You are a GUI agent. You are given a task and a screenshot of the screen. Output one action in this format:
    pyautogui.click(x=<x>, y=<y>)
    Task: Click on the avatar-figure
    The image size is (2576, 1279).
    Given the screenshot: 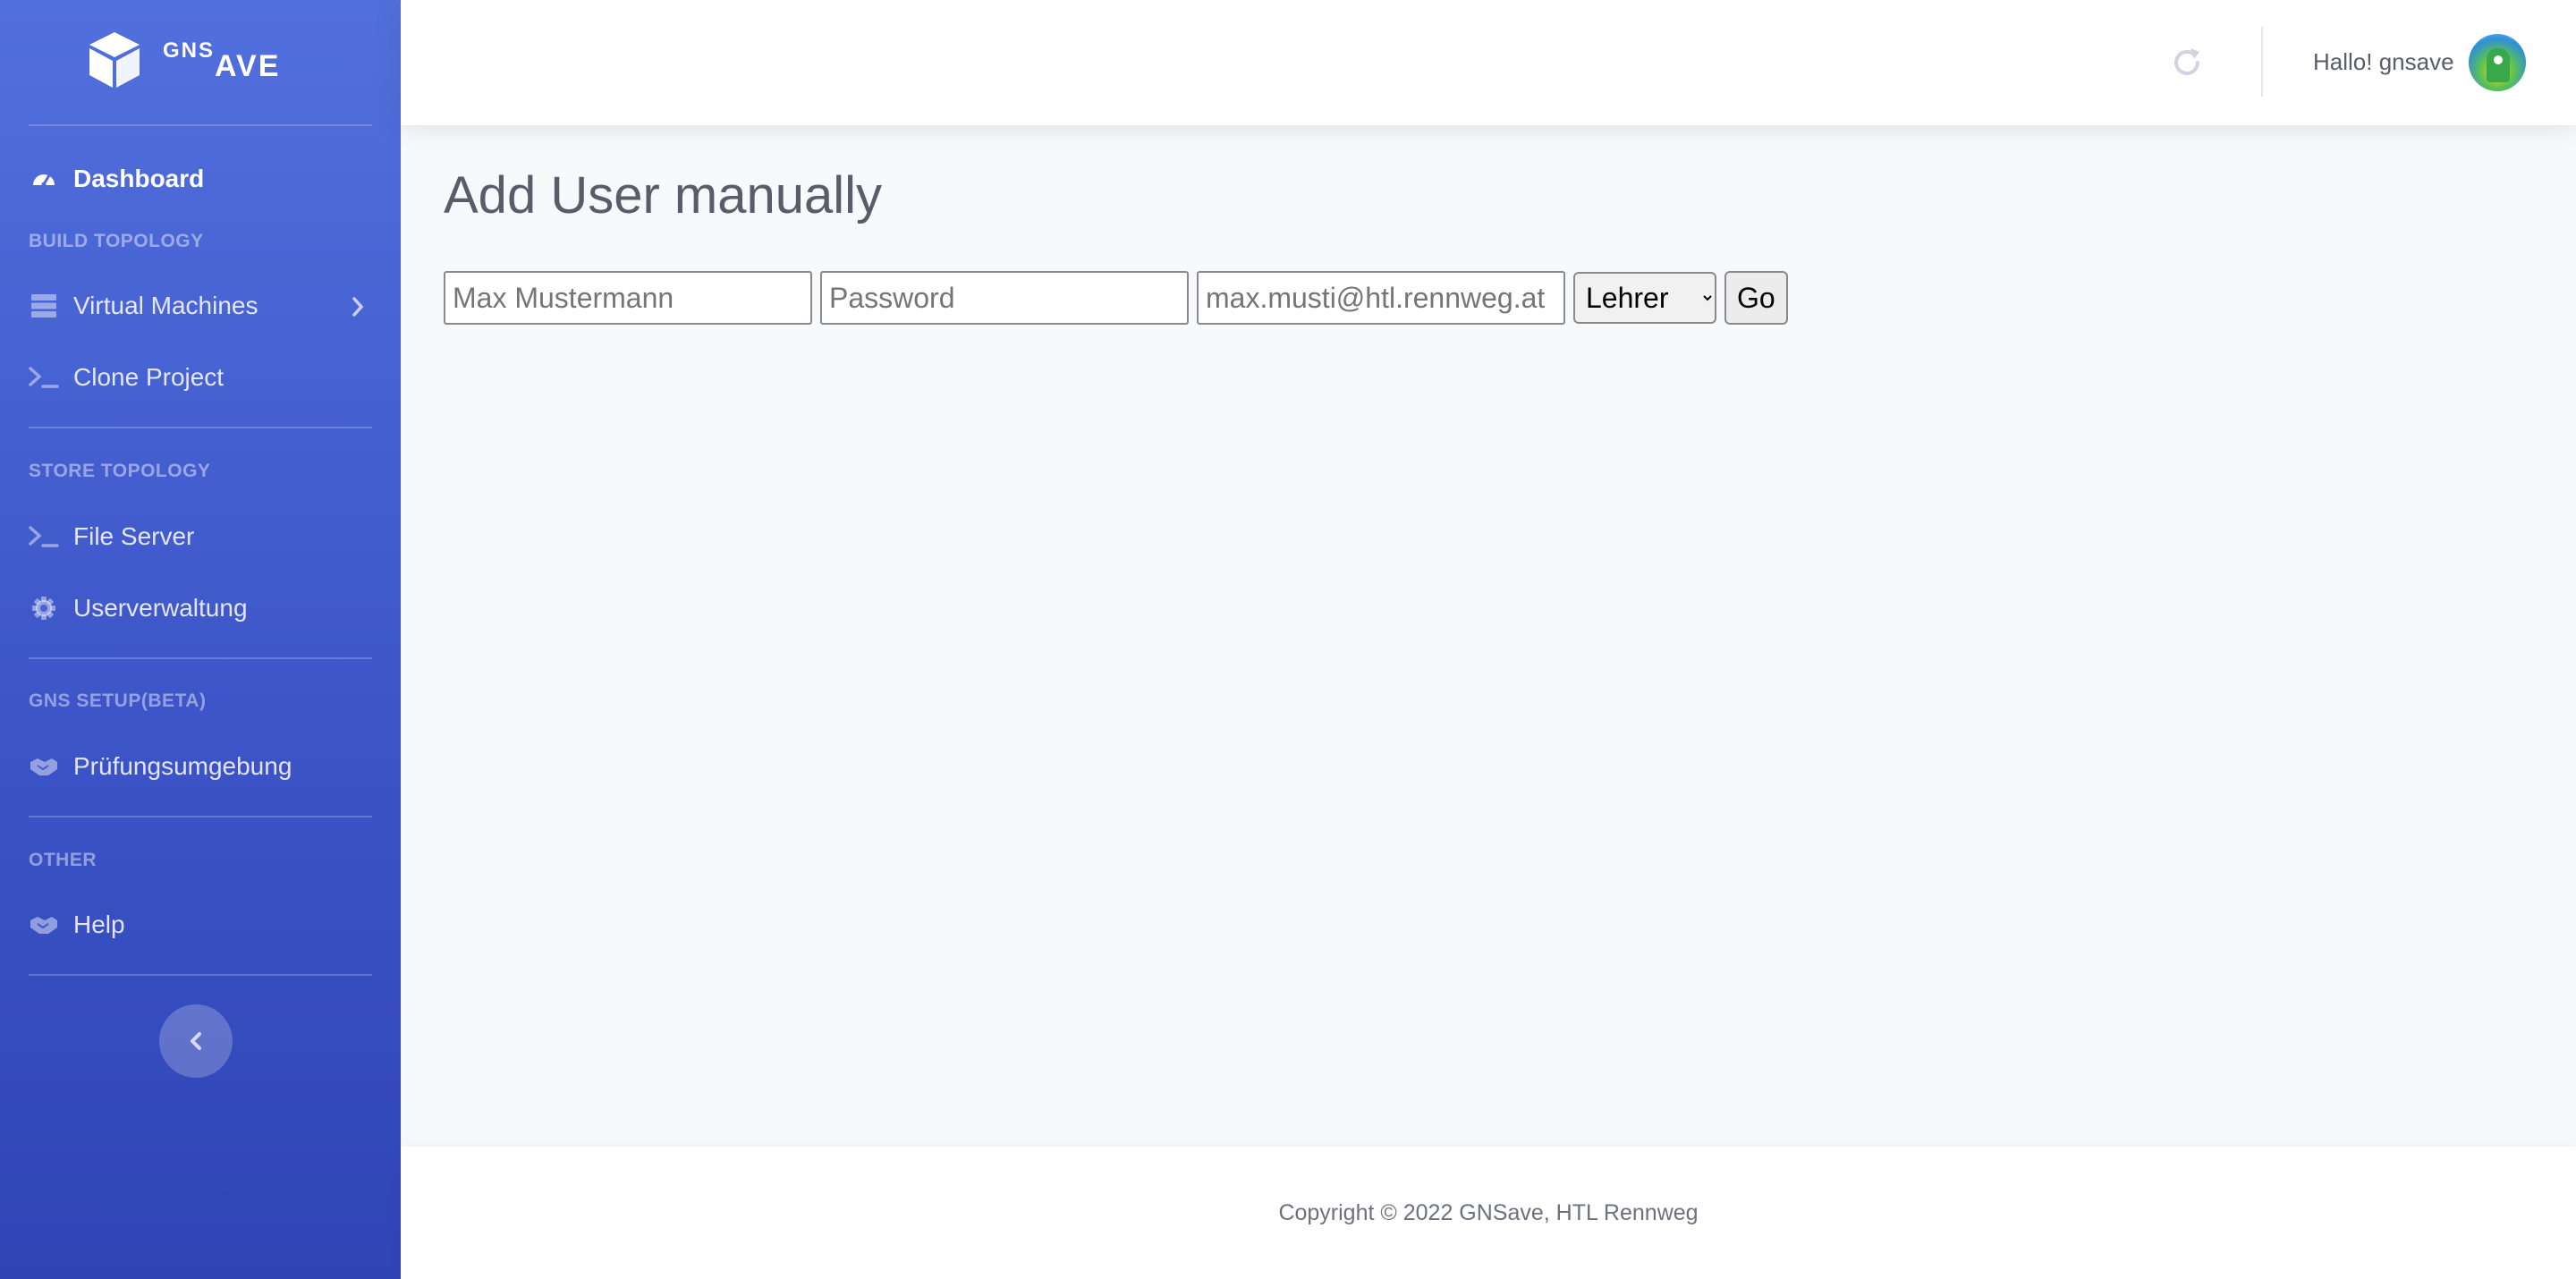 What is the action you would take?
    pyautogui.click(x=2498, y=65)
    